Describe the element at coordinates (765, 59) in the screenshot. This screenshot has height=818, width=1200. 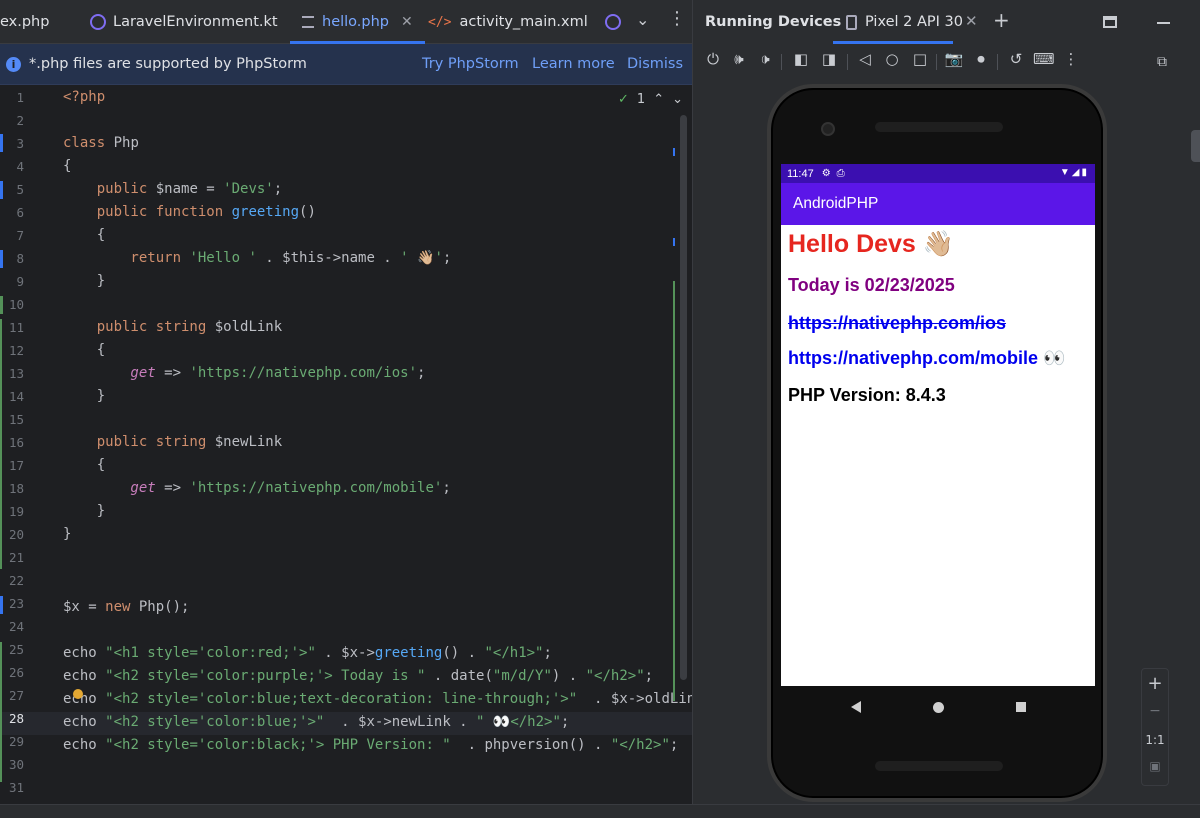
I see `volume-down-icon: 🕩` at that location.